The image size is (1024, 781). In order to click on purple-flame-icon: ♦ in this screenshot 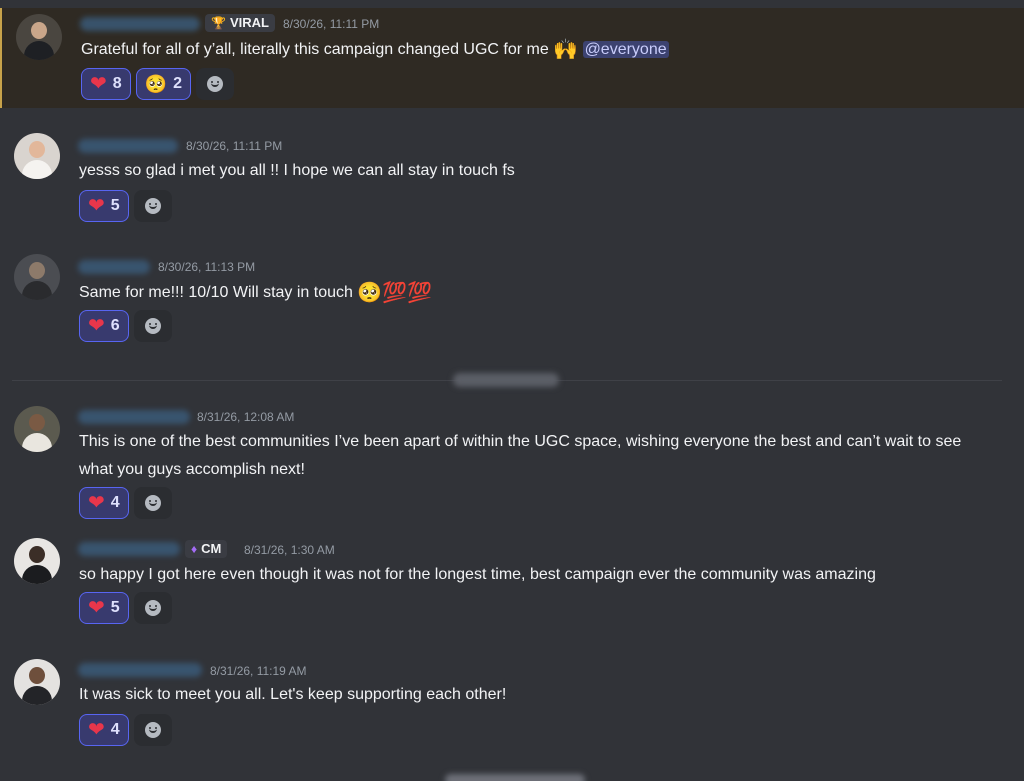, I will do `click(194, 549)`.